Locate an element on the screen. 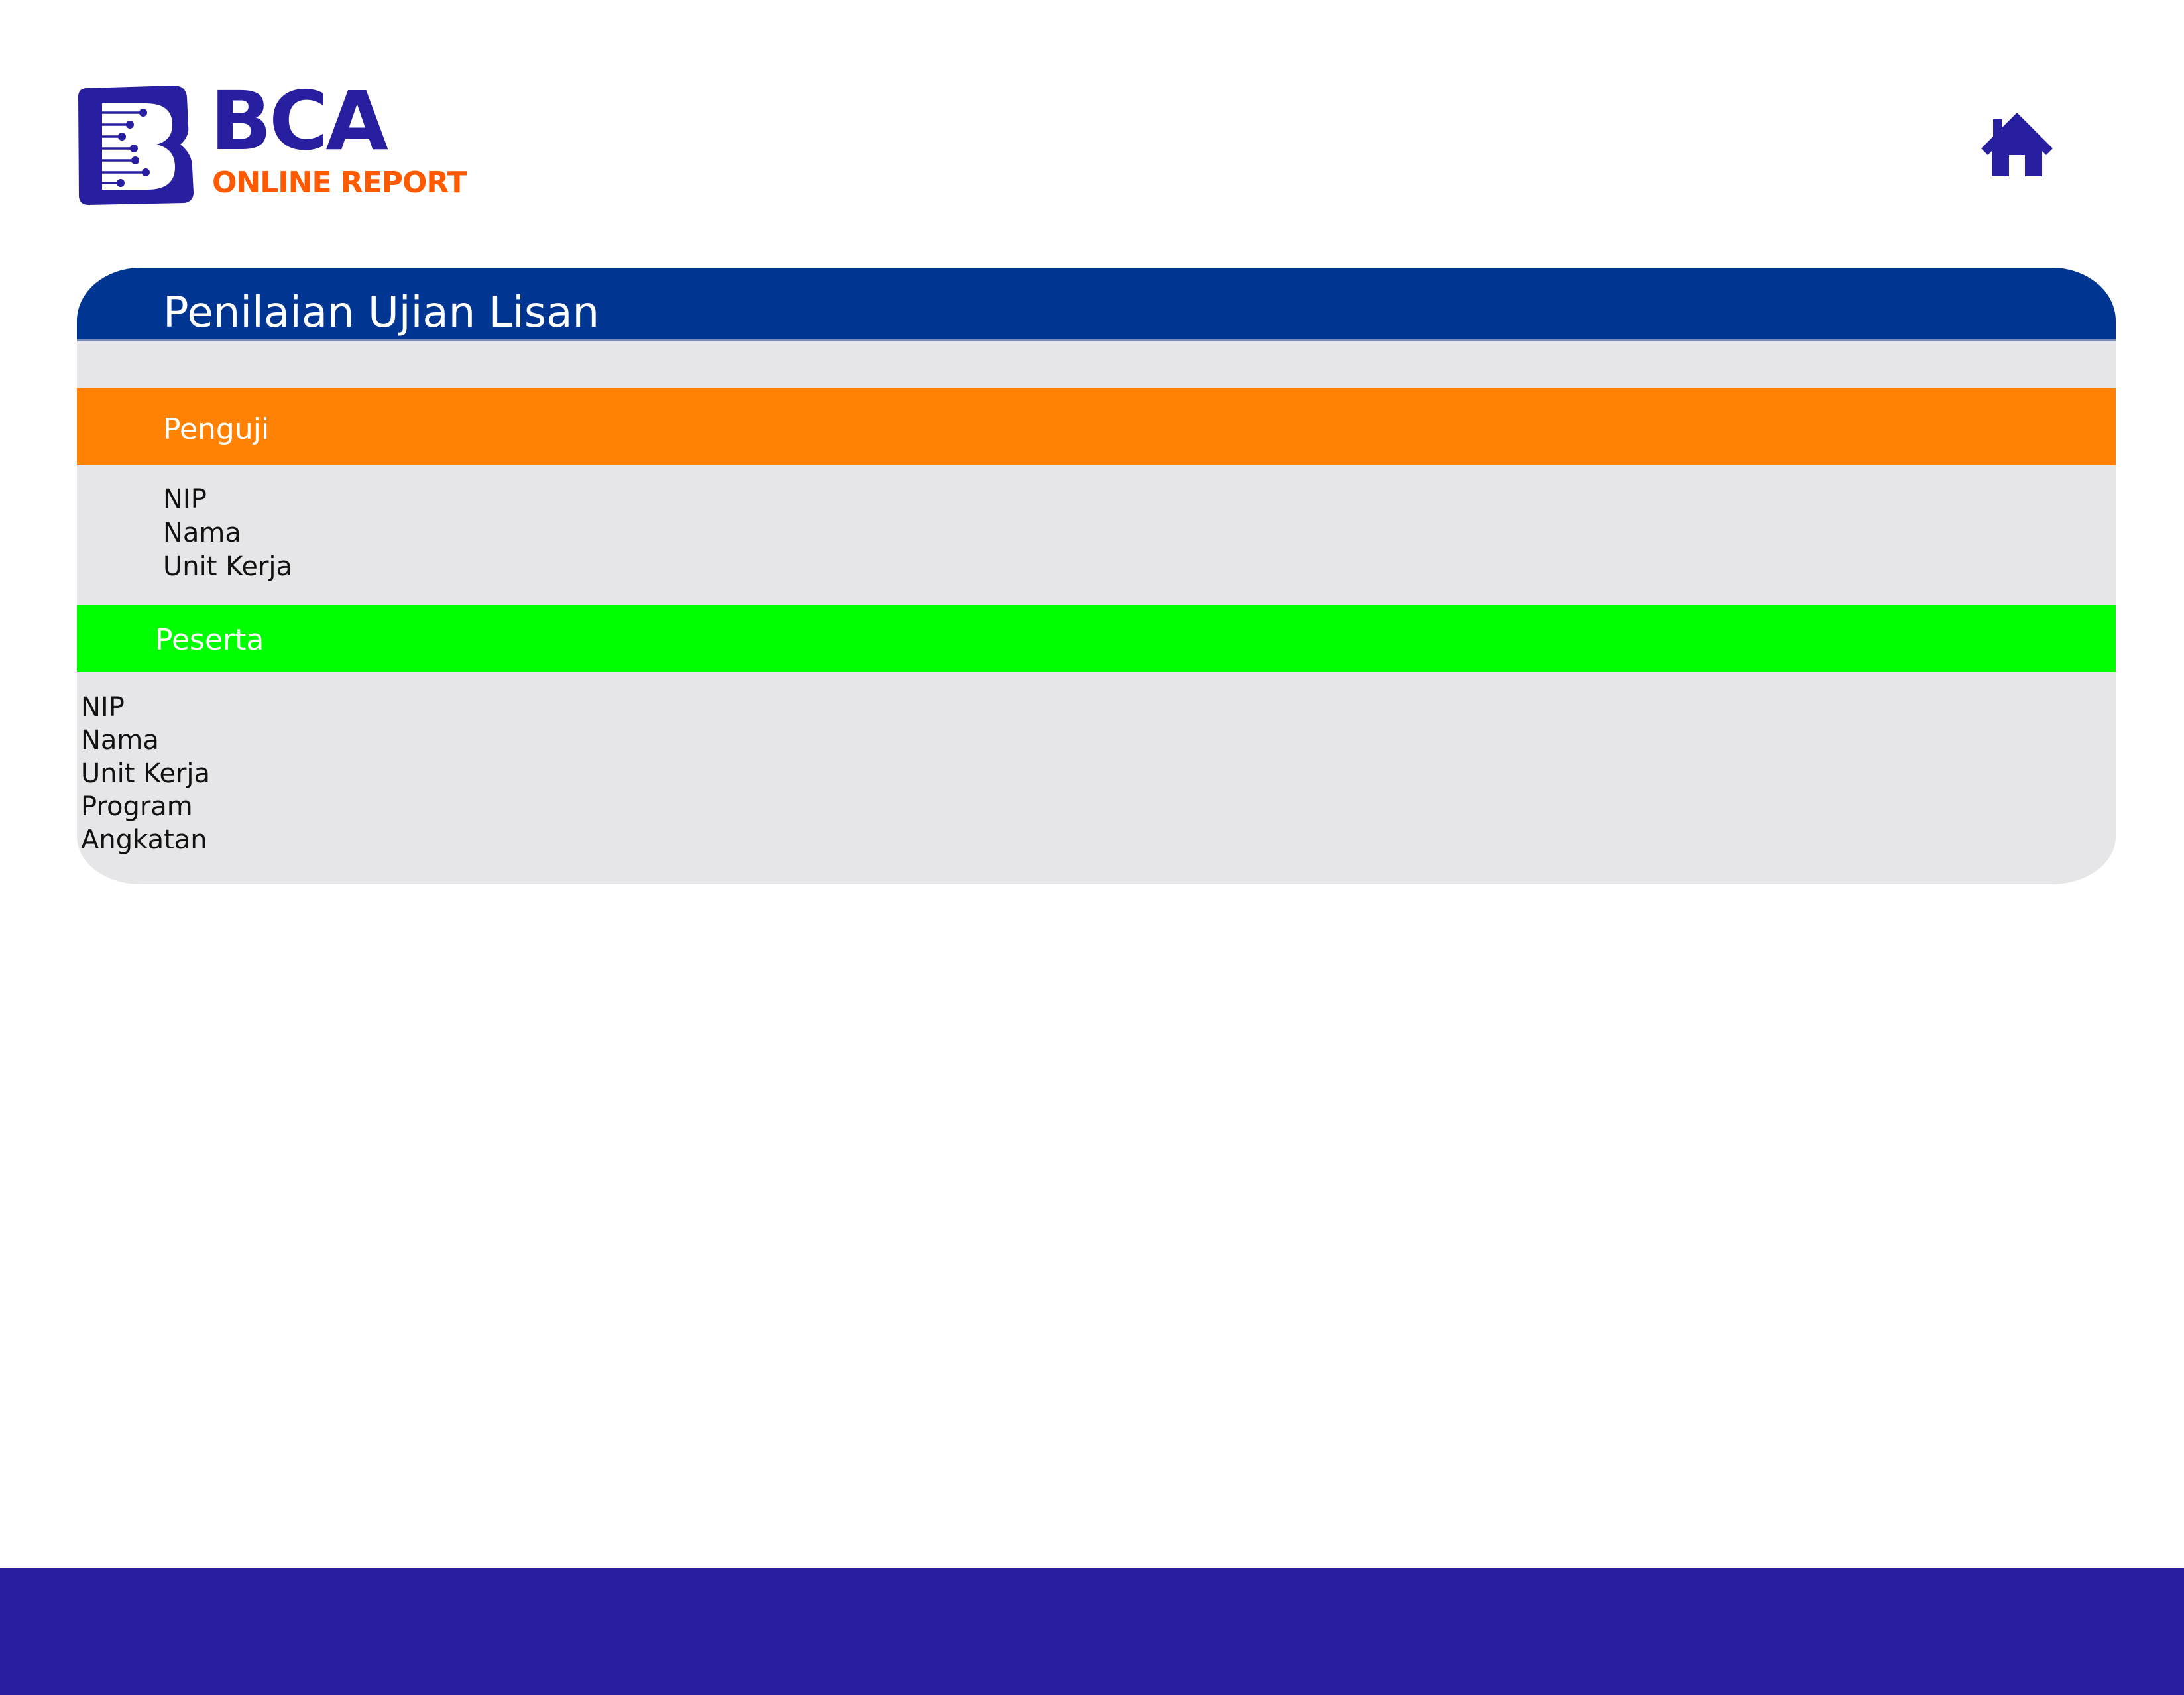 The image size is (2184, 1695). home-chimney is located at coordinates (1997, 128).